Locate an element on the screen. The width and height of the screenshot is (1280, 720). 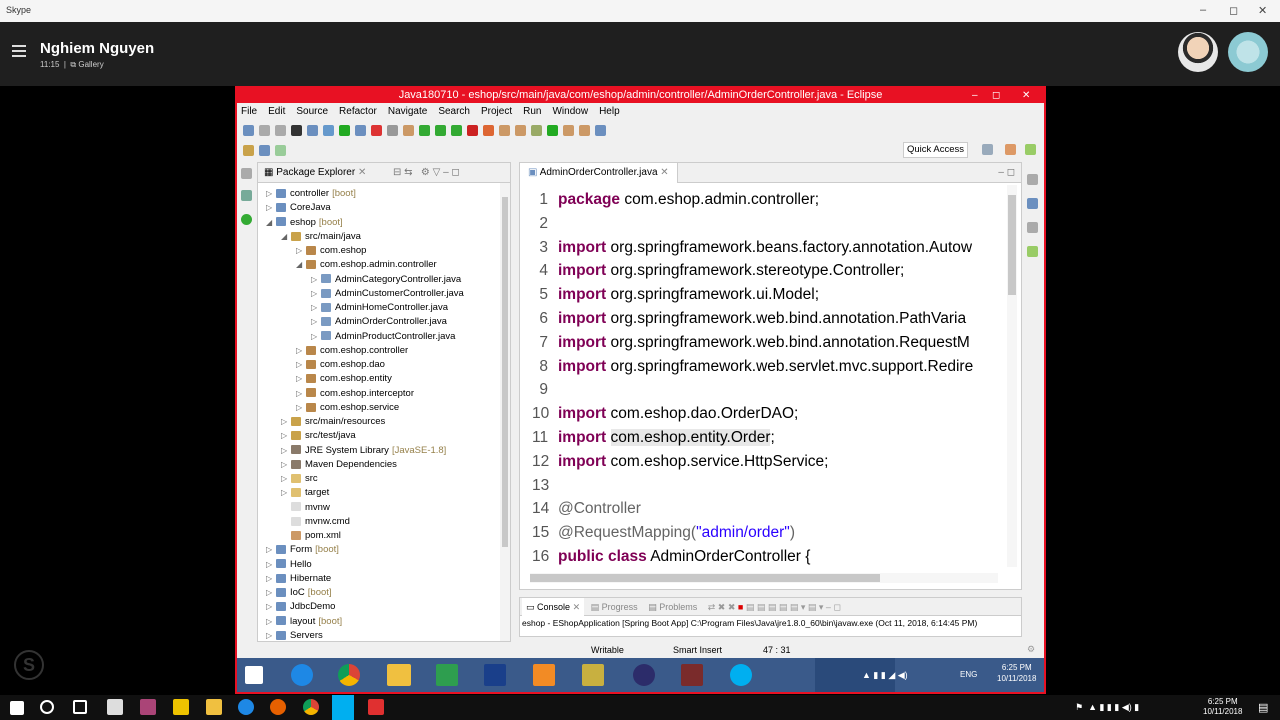
ie-icon is located at coordinates (302, 675).